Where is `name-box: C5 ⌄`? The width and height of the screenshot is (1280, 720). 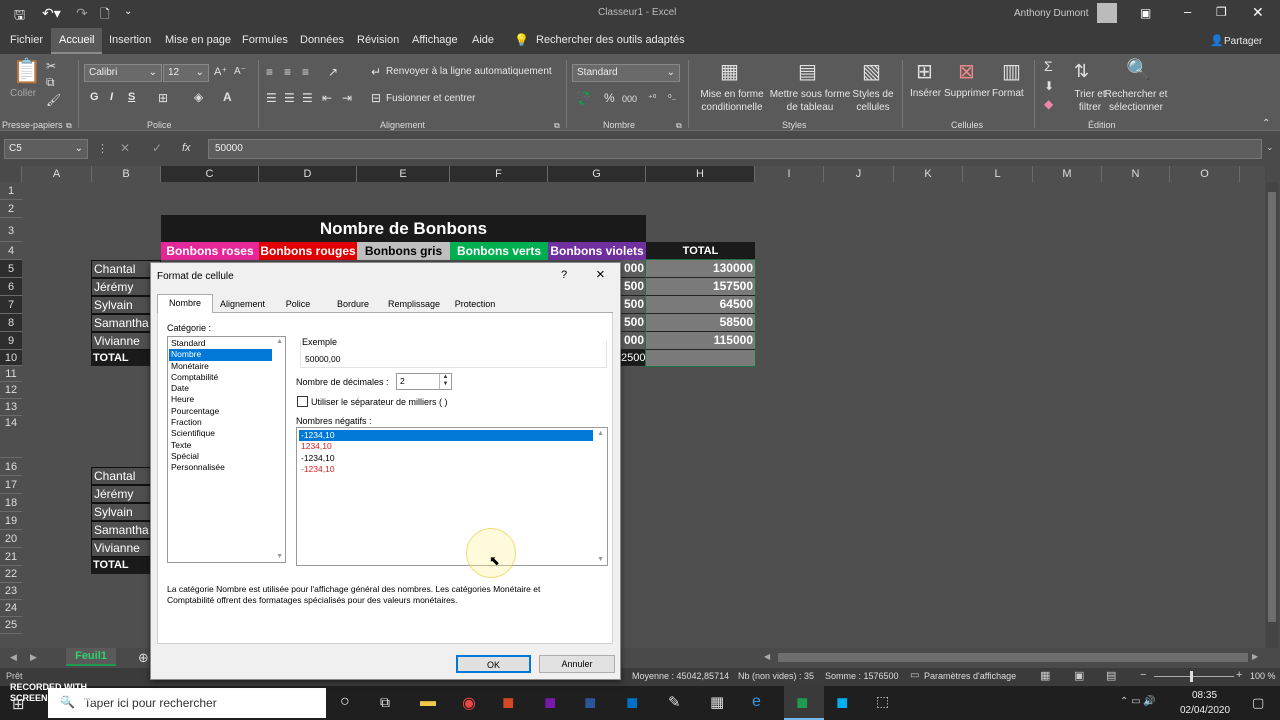 name-box: C5 ⌄ is located at coordinates (46, 149).